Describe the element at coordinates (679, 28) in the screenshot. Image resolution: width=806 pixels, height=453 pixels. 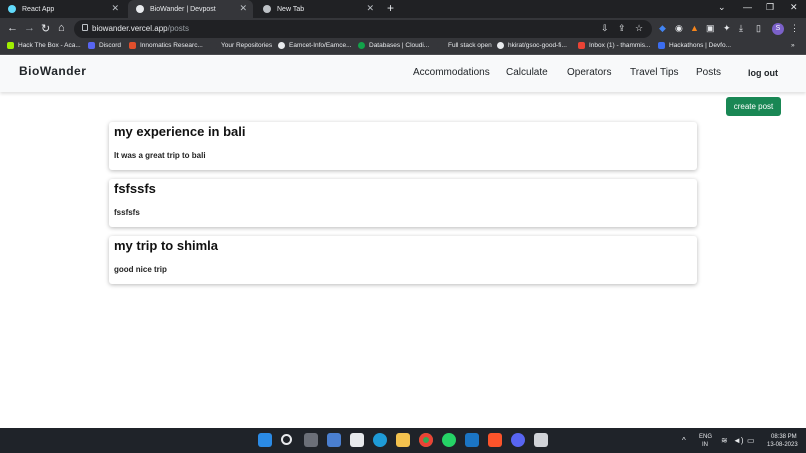
I see `extension-icon: ◉` at that location.